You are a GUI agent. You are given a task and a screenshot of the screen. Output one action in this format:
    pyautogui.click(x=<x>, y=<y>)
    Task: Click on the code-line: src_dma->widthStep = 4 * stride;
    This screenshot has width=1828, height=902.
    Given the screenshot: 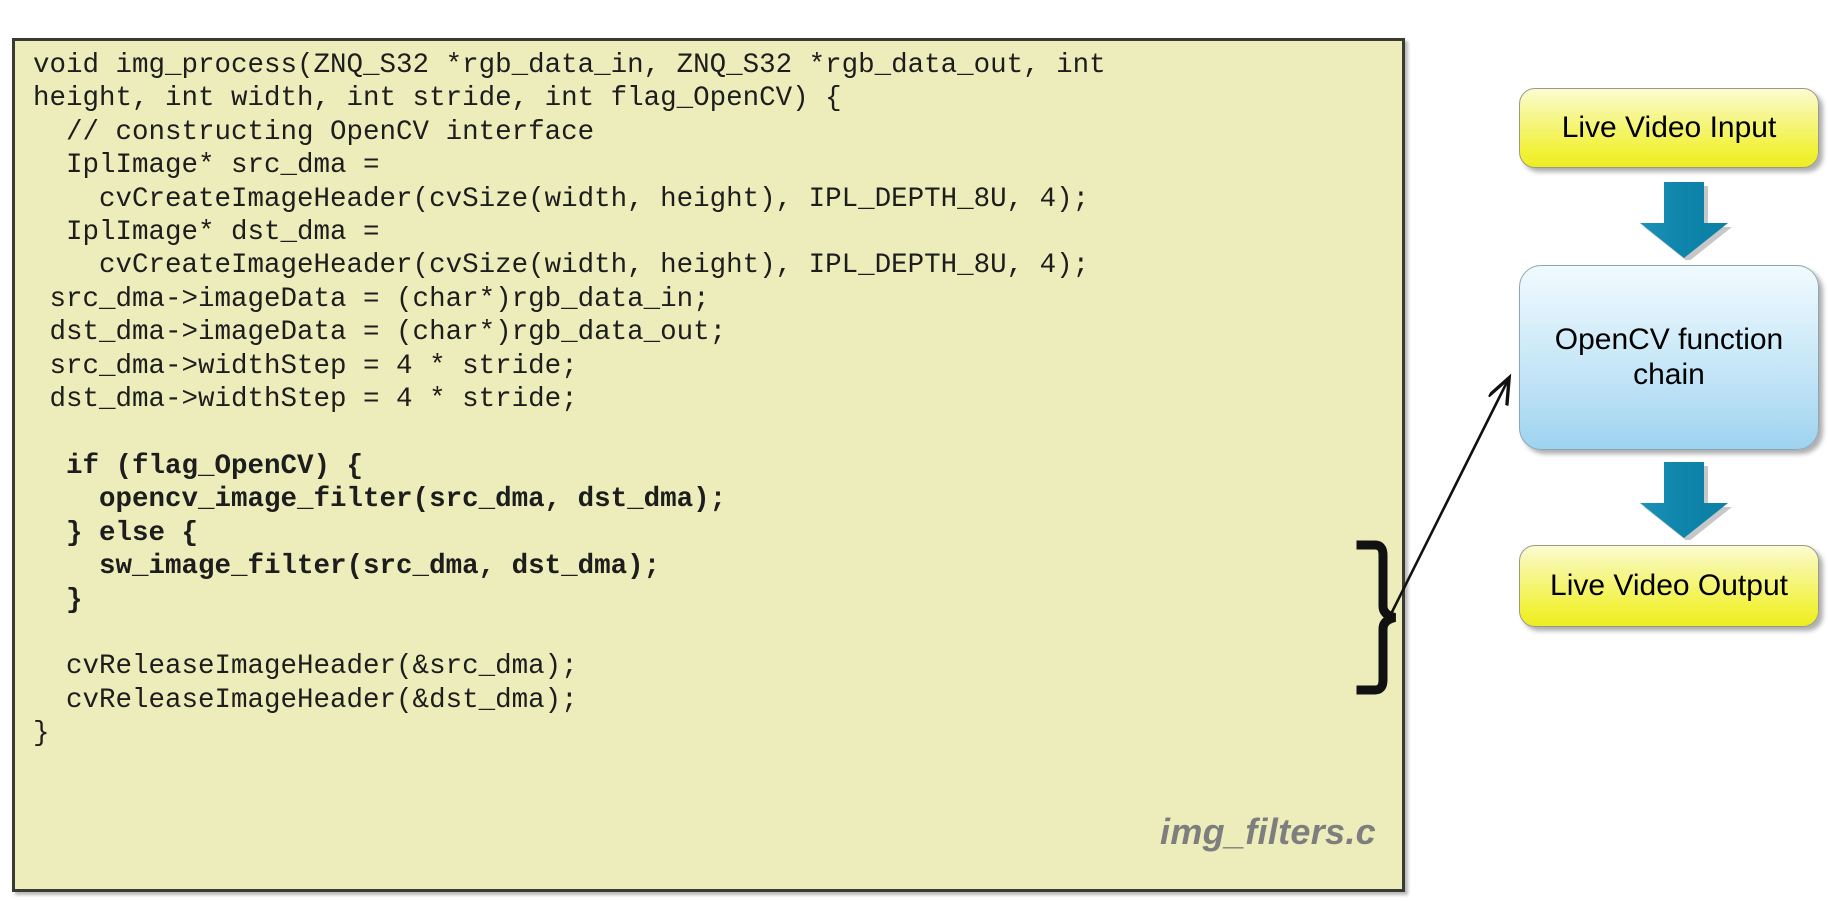 What is the action you would take?
    pyautogui.click(x=305, y=366)
    